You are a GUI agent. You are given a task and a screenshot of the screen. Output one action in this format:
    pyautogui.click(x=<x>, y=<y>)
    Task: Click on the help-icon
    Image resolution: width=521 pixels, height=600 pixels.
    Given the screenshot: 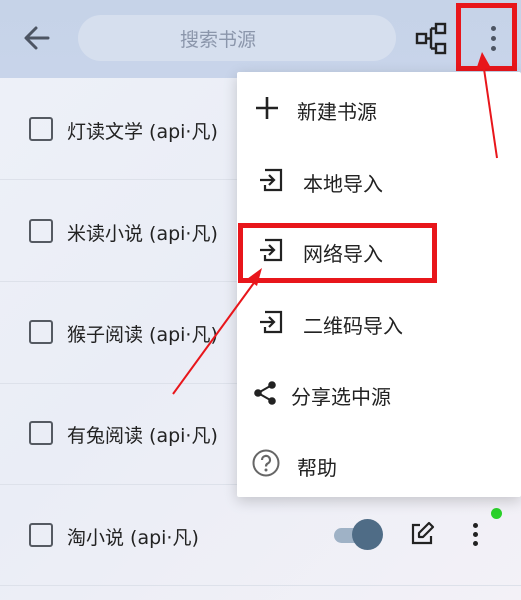 What is the action you would take?
    pyautogui.click(x=266, y=463)
    